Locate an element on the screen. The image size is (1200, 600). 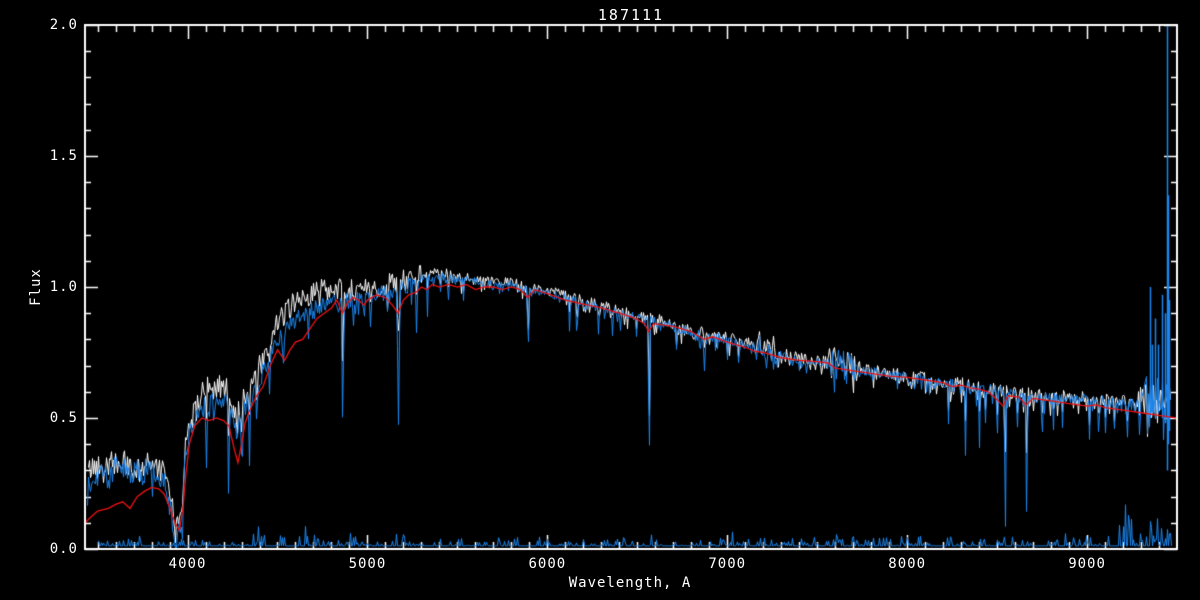
x-tick-label: 8000 is located at coordinates (907, 564).